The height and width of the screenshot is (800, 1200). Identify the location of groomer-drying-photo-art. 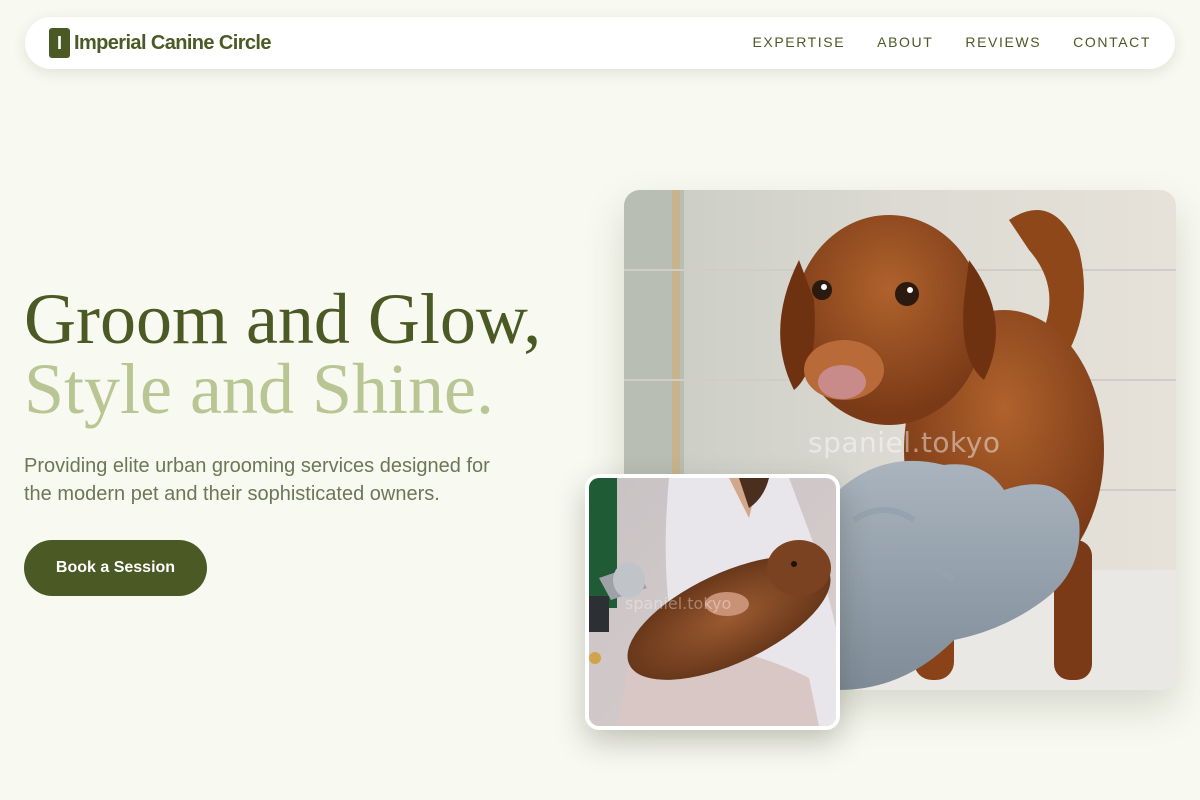
(712, 602).